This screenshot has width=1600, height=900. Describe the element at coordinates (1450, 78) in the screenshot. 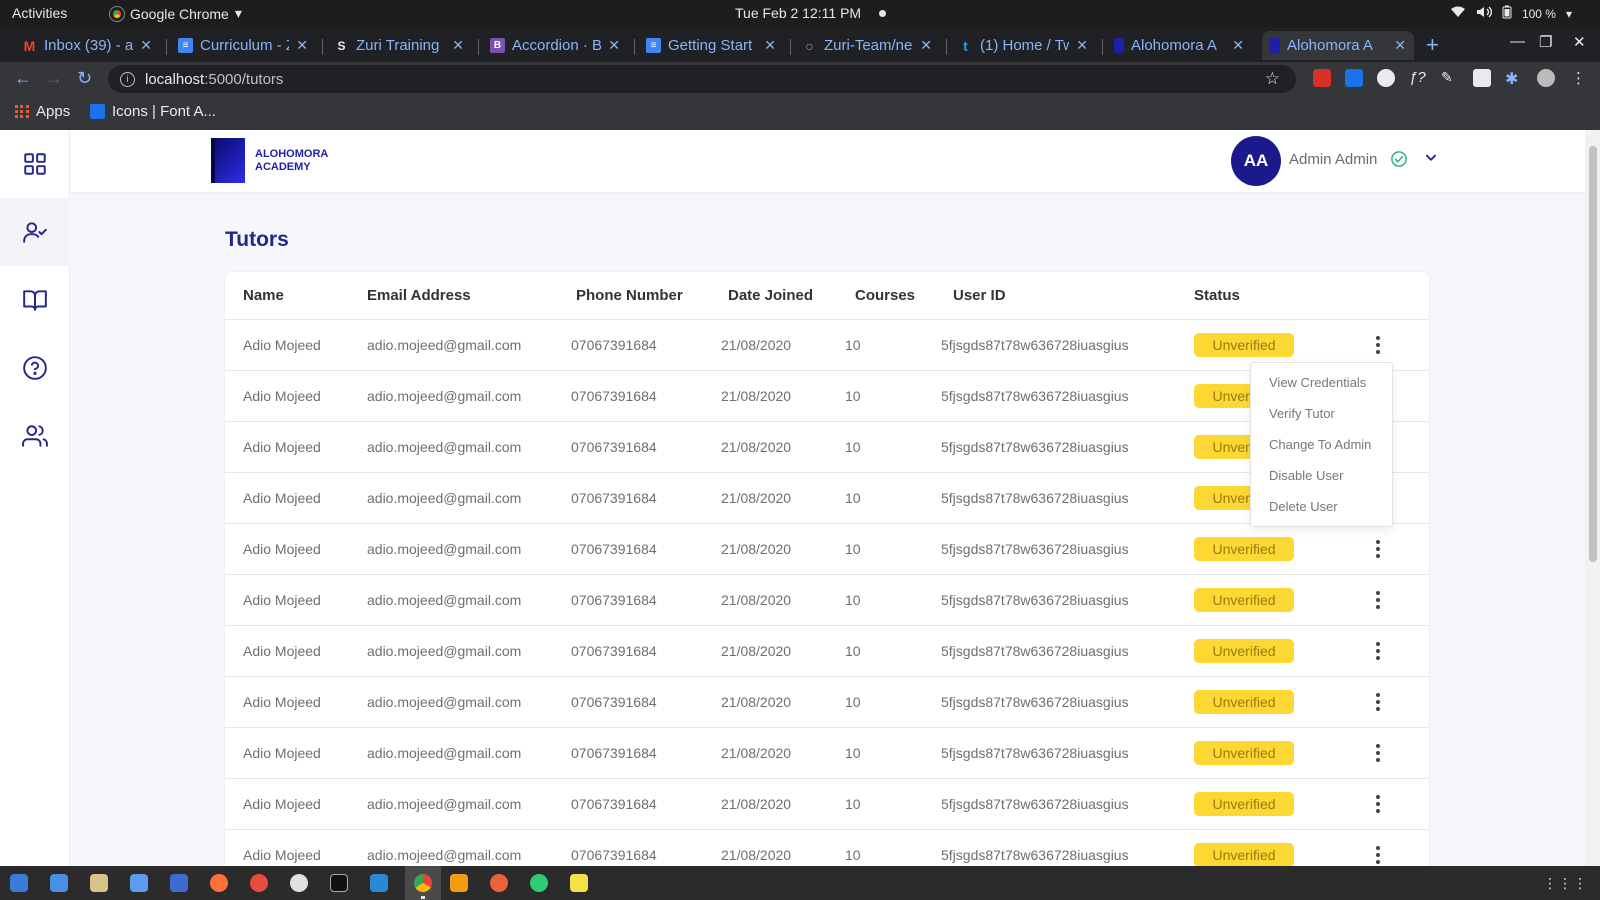

I see `pen-extension-icon: ✎` at that location.